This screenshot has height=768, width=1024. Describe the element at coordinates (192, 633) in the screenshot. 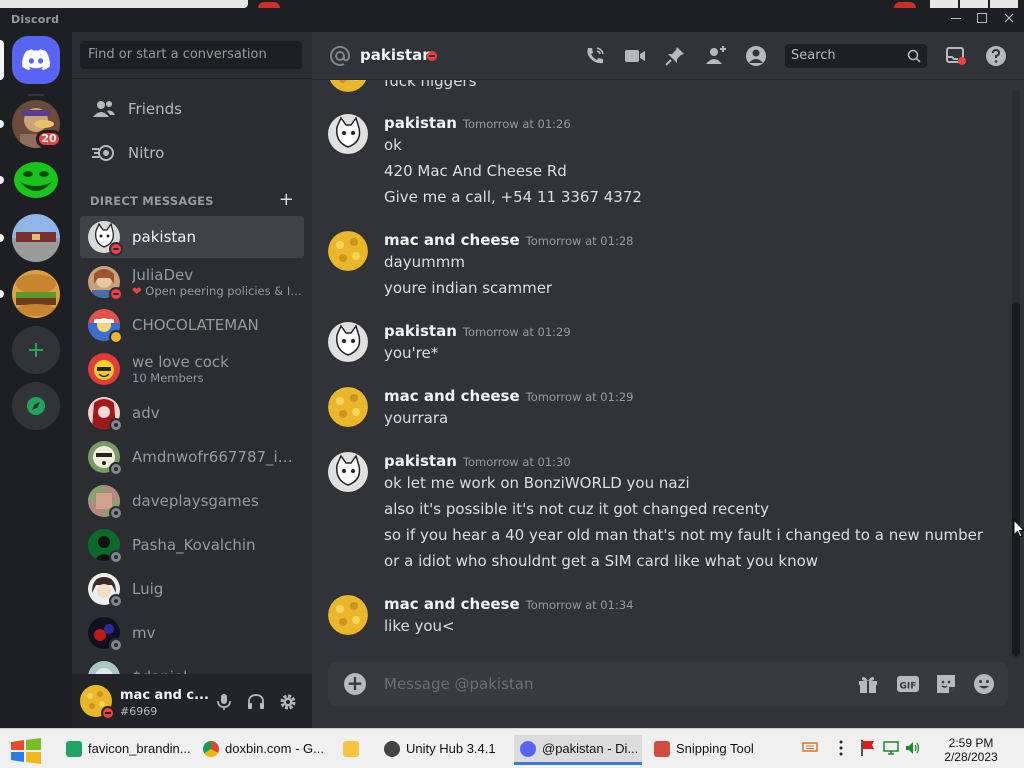

I see `dm-item-mv: mv` at that location.